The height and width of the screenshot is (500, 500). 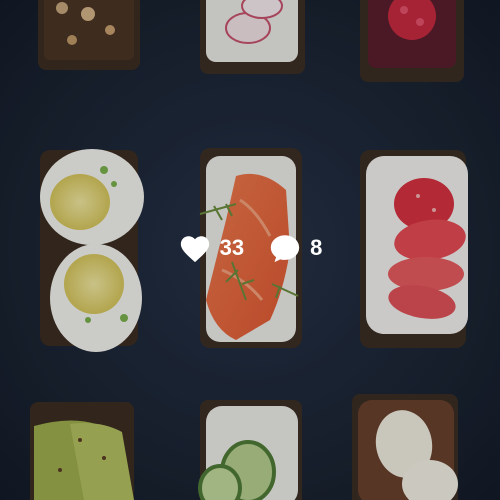 I want to click on comment-icon, so click(x=285, y=249).